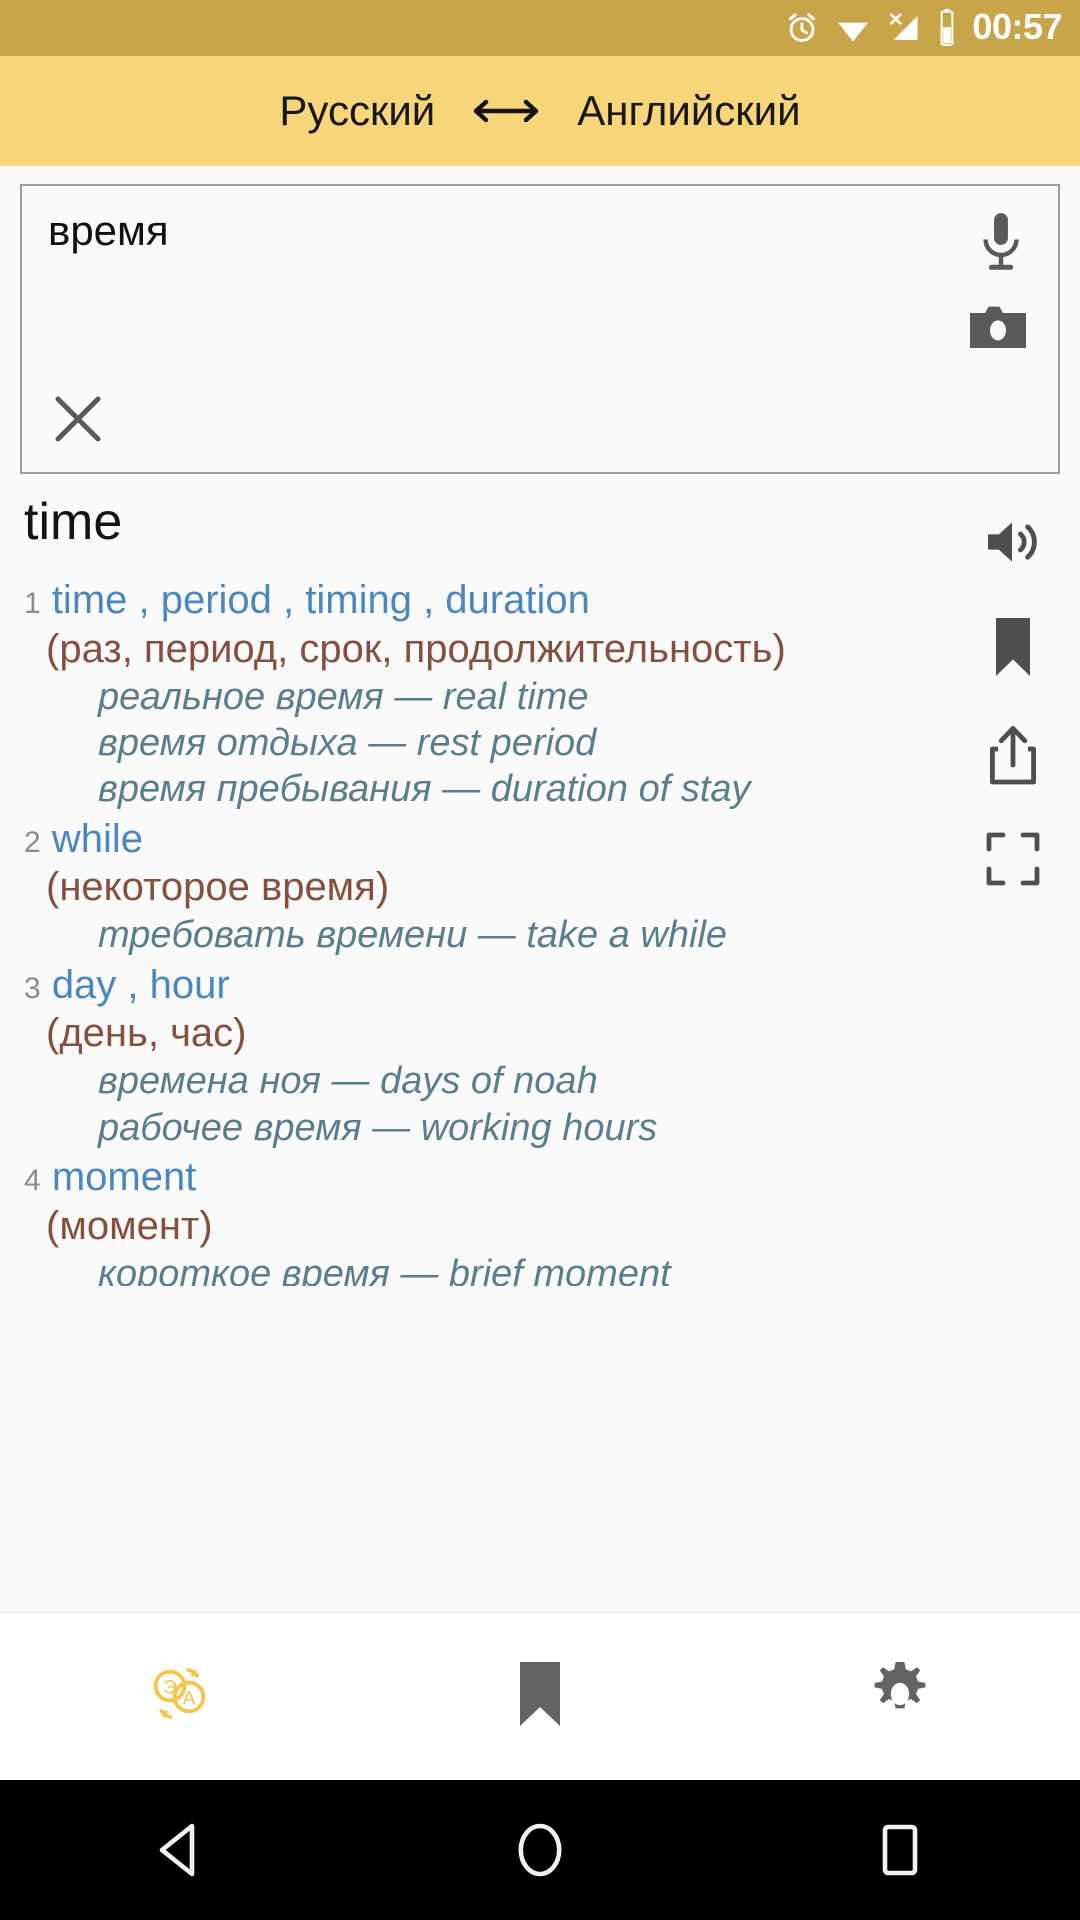  I want to click on home-circle-icon, so click(540, 1850).